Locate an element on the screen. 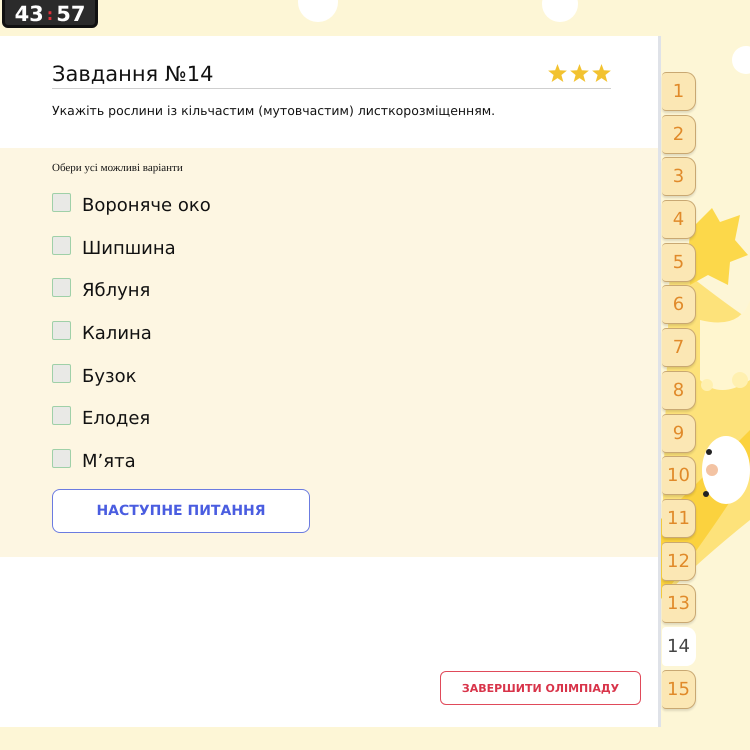  question-text: Укажіть рослини із кільчастим (мутовчастим) листкорозміщенням. is located at coordinates (274, 110).